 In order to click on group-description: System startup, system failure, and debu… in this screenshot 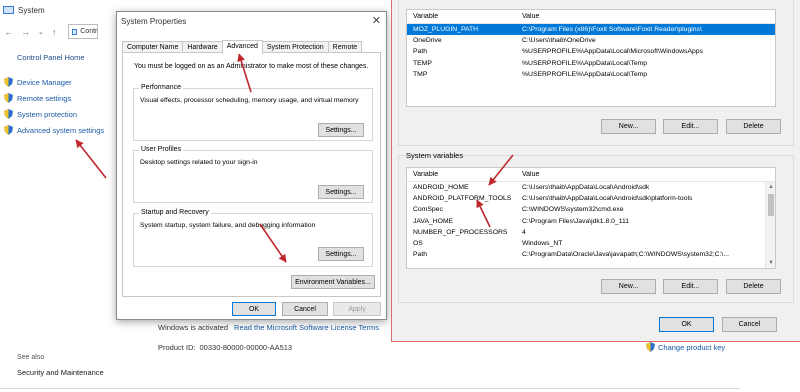, I will do `click(228, 225)`.